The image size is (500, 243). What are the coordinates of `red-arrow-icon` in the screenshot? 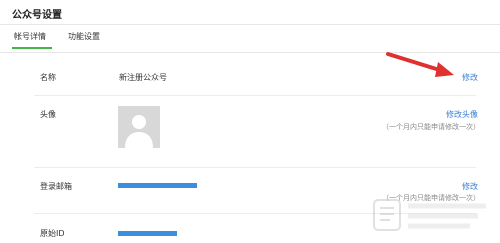 It's located at (420, 64).